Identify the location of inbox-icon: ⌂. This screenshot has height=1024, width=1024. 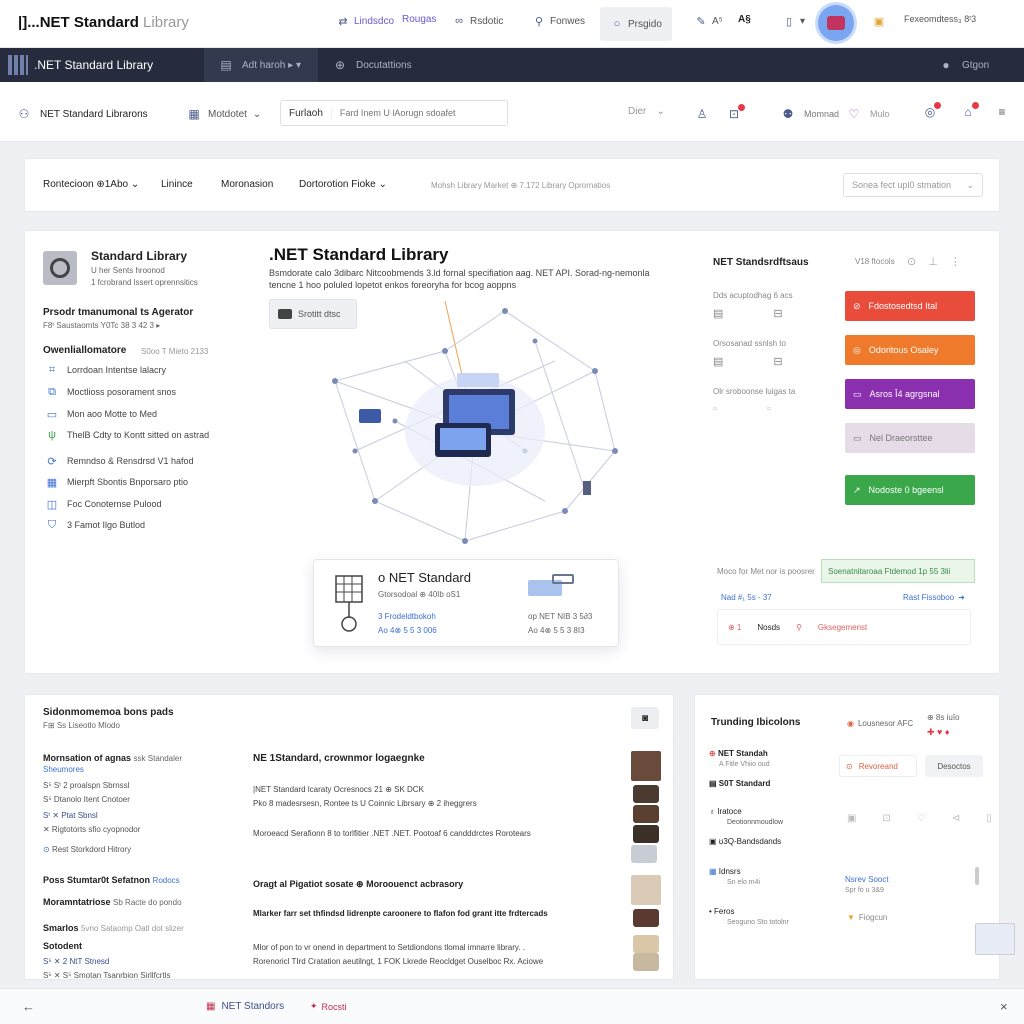
(969, 111).